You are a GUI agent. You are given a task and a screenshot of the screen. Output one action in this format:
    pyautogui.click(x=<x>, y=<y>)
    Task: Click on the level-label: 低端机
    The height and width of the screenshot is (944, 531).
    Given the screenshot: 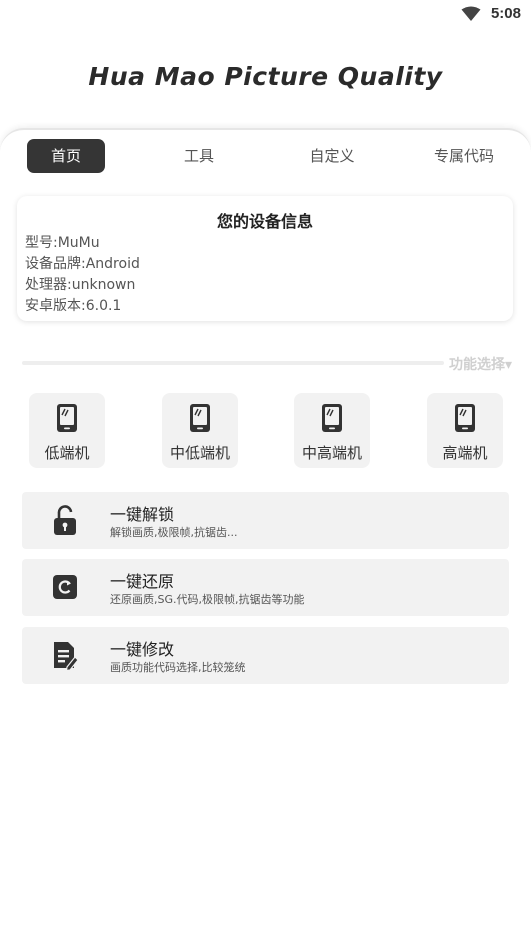 What is the action you would take?
    pyautogui.click(x=67, y=453)
    